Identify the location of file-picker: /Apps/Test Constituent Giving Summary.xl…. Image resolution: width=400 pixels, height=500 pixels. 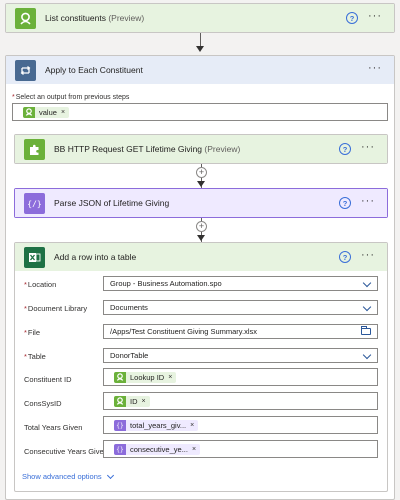
(240, 331).